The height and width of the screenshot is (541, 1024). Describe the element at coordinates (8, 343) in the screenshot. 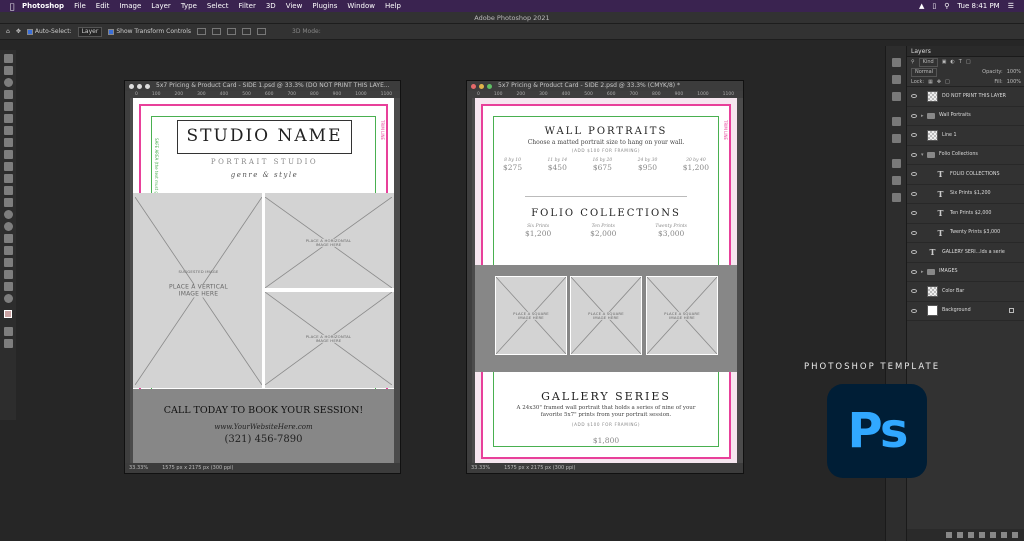

I see `screen-mode-icon` at that location.